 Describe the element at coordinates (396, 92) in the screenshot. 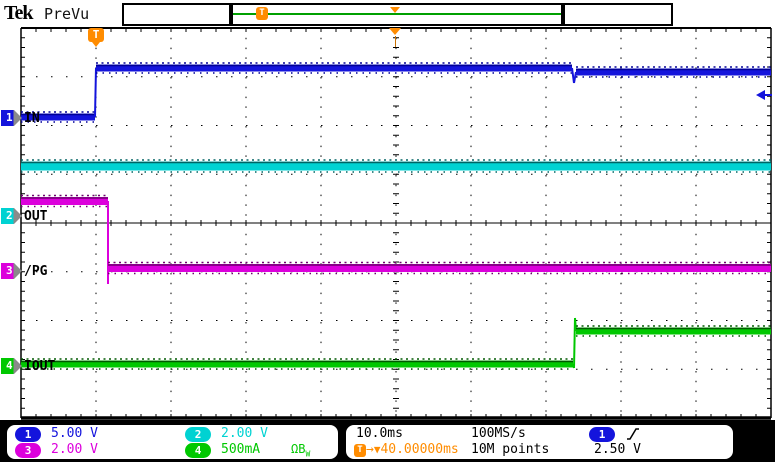

I see `trace-ch1-in` at that location.